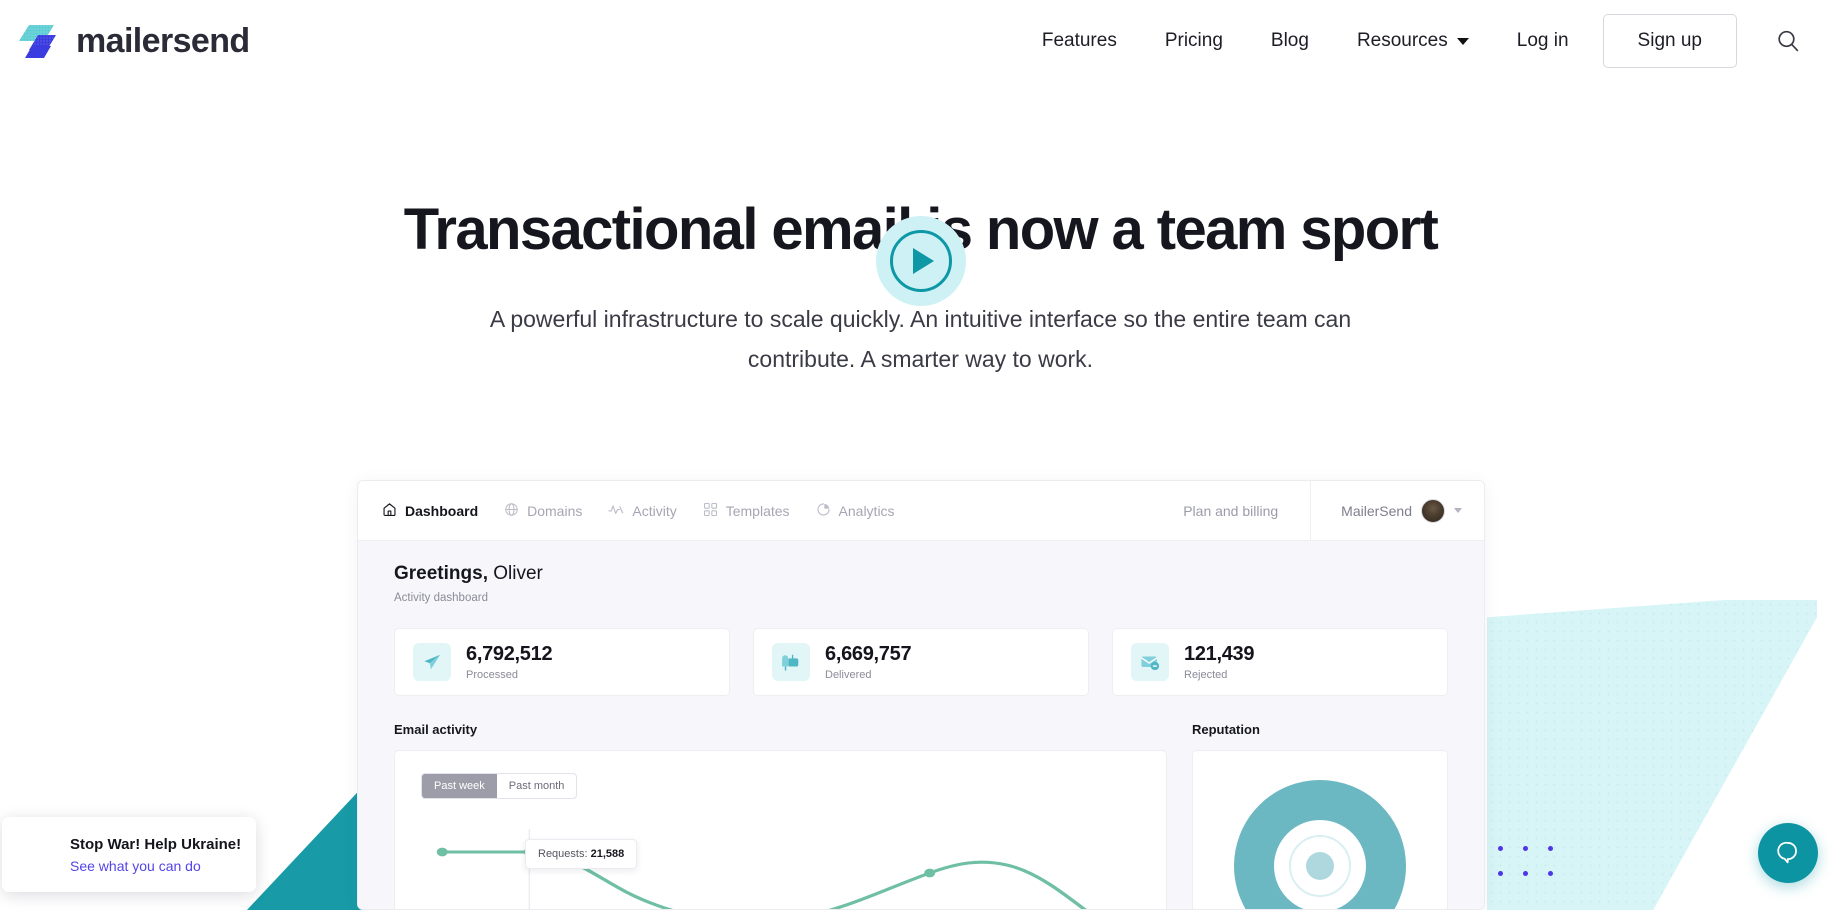  What do you see at coordinates (562, 662) in the screenshot?
I see `stat-card-processed: 6,792,512 Processed` at bounding box center [562, 662].